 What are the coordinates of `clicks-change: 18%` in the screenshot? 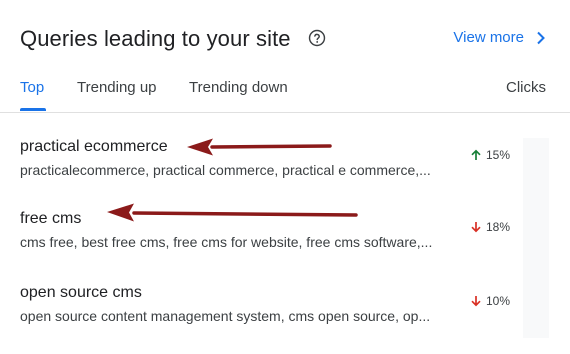 It's located at (490, 227).